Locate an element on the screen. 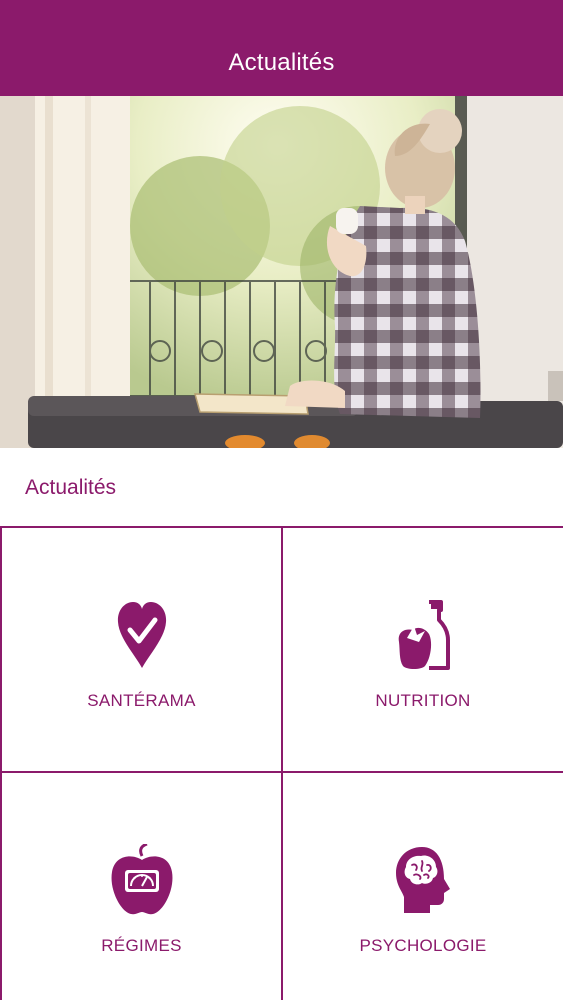 This screenshot has height=1000, width=563. tile-santerama: SANTÉRAMA is located at coordinates (141, 649).